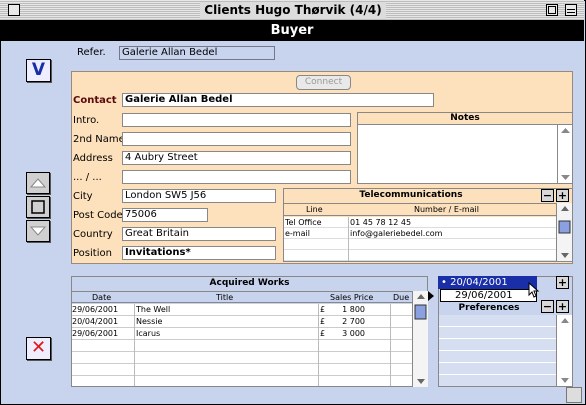 The width and height of the screenshot is (586, 405). I want to click on city-field: London SW5 J56, so click(199, 196).